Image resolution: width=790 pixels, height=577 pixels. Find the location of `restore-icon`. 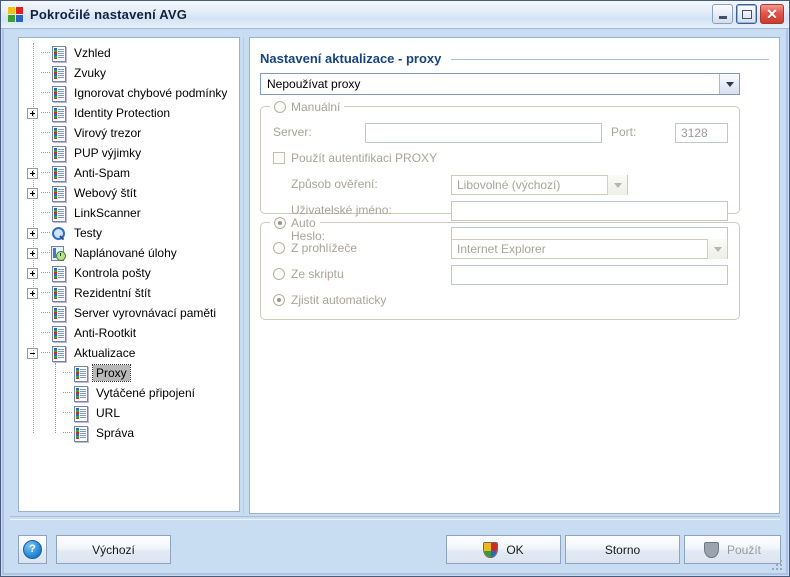

restore-icon is located at coordinates (746, 14).